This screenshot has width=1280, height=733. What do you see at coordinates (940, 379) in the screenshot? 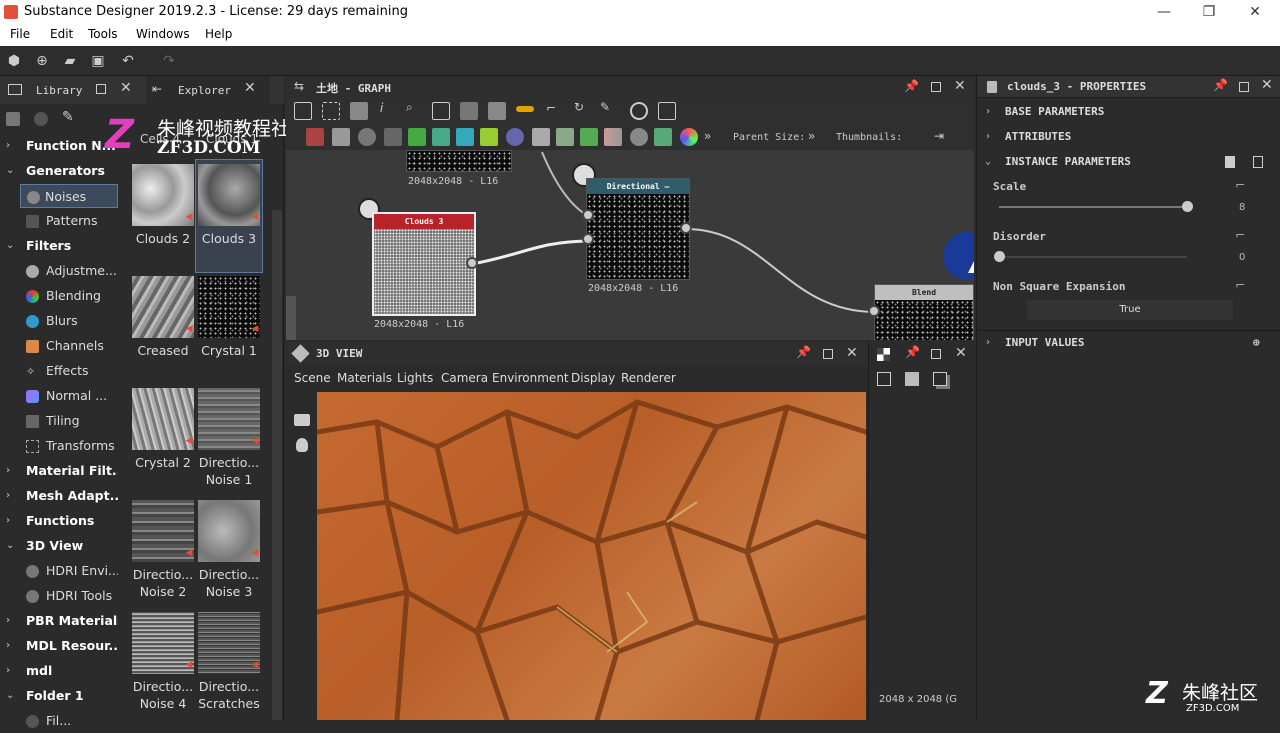
I see `copy-icon` at bounding box center [940, 379].